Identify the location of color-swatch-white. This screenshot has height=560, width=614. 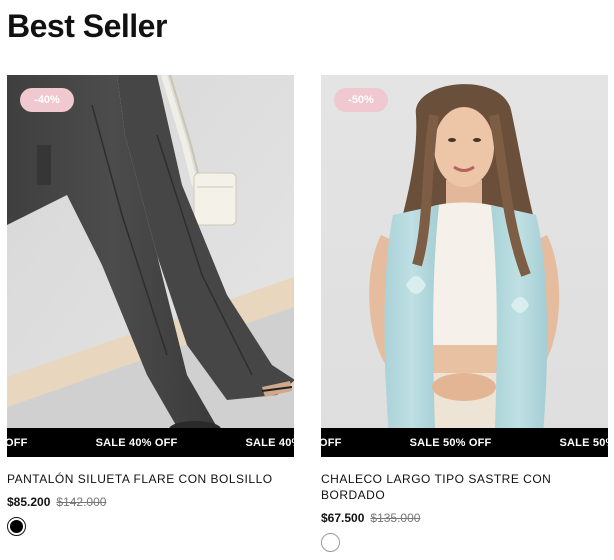
(330, 542).